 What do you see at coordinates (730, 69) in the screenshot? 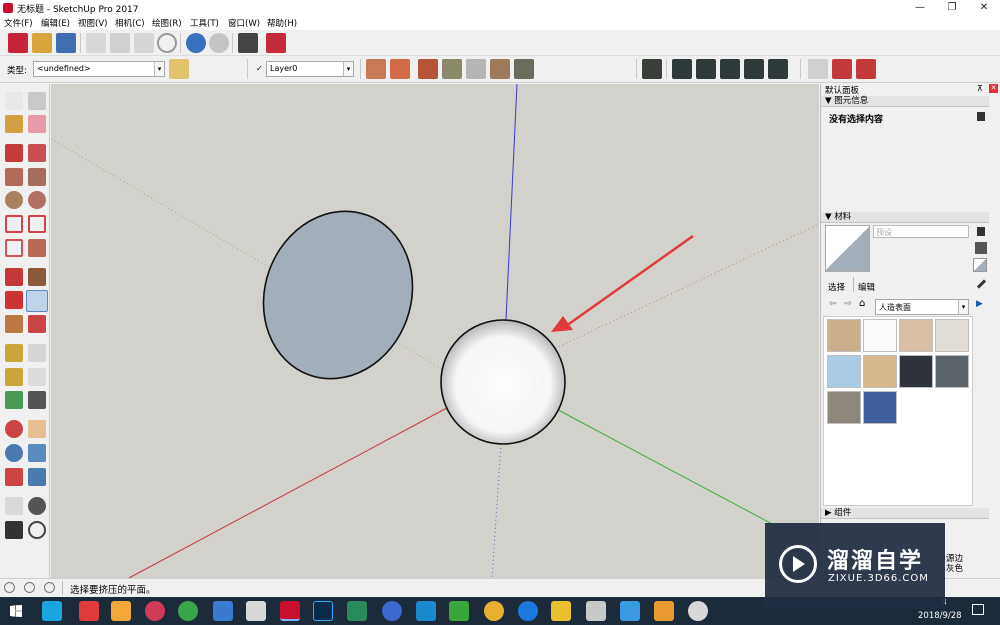
I see `right-view-icon` at bounding box center [730, 69].